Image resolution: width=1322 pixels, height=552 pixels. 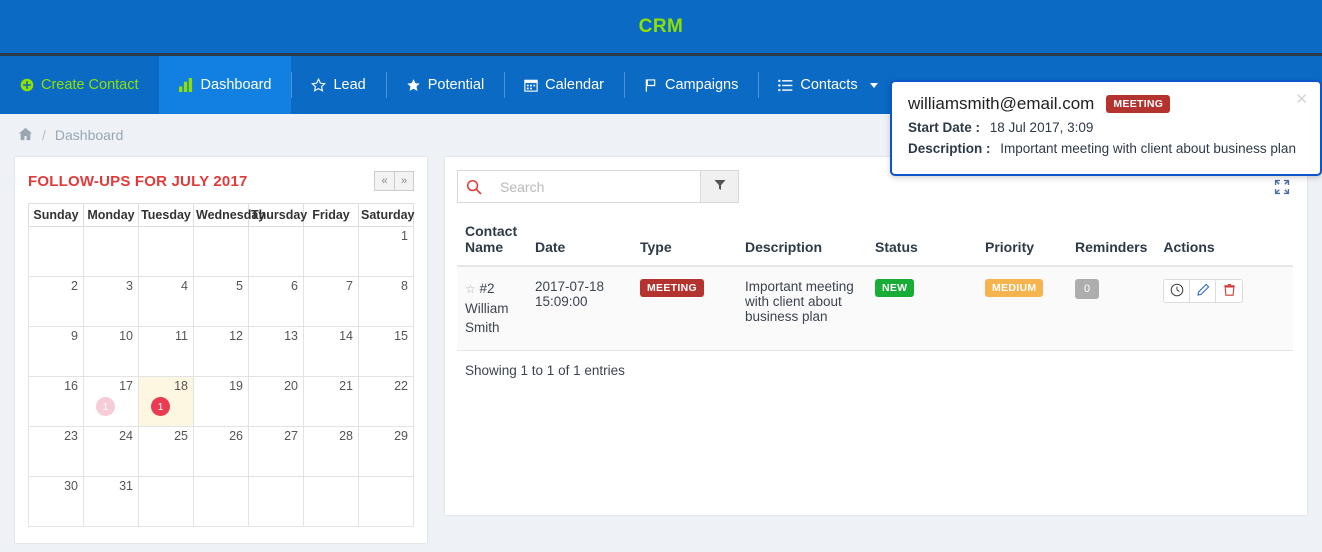 What do you see at coordinates (111, 501) in the screenshot?
I see `calendar-day-cell: 31` at bounding box center [111, 501].